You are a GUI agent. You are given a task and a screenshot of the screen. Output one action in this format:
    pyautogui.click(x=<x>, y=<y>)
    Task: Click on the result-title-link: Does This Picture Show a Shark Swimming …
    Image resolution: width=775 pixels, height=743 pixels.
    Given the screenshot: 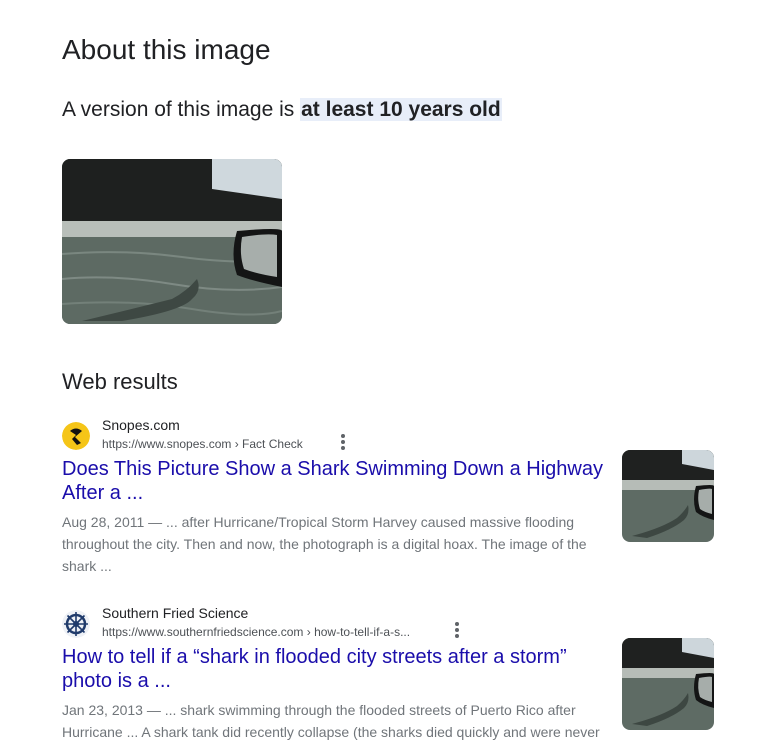 What is the action you would take?
    pyautogui.click(x=334, y=481)
    